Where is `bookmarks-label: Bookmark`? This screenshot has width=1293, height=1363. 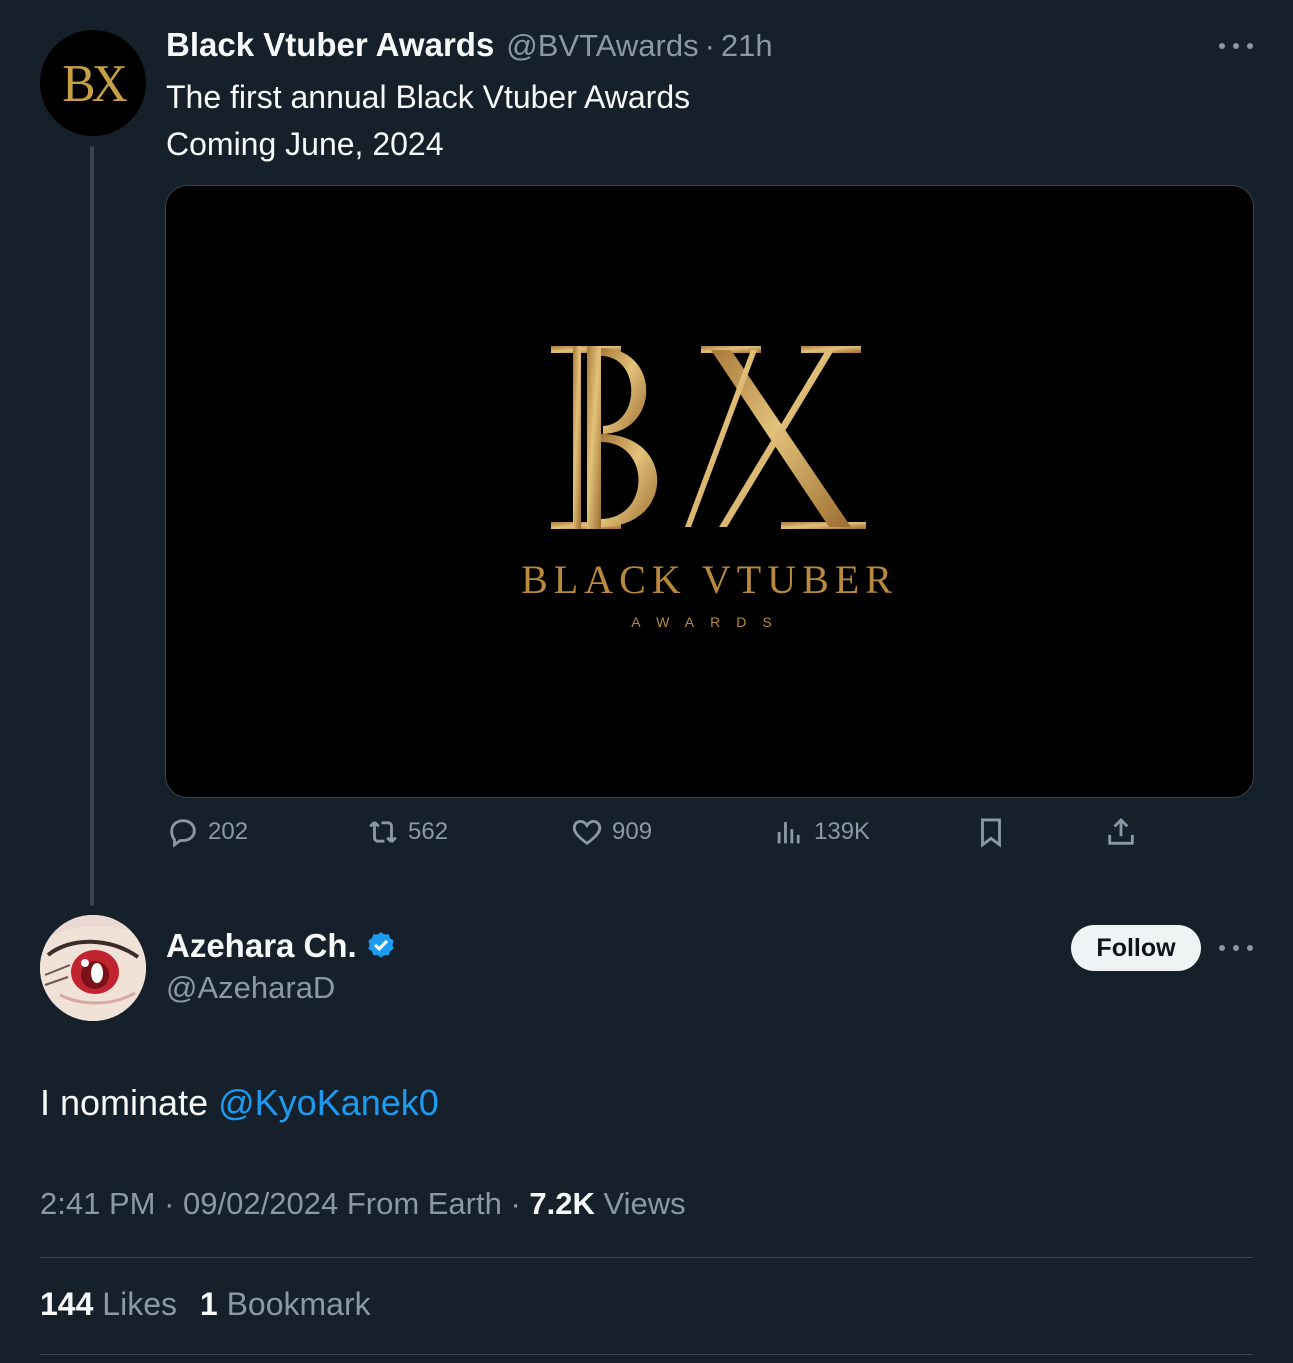
bookmarks-label: Bookmark is located at coordinates (298, 1304).